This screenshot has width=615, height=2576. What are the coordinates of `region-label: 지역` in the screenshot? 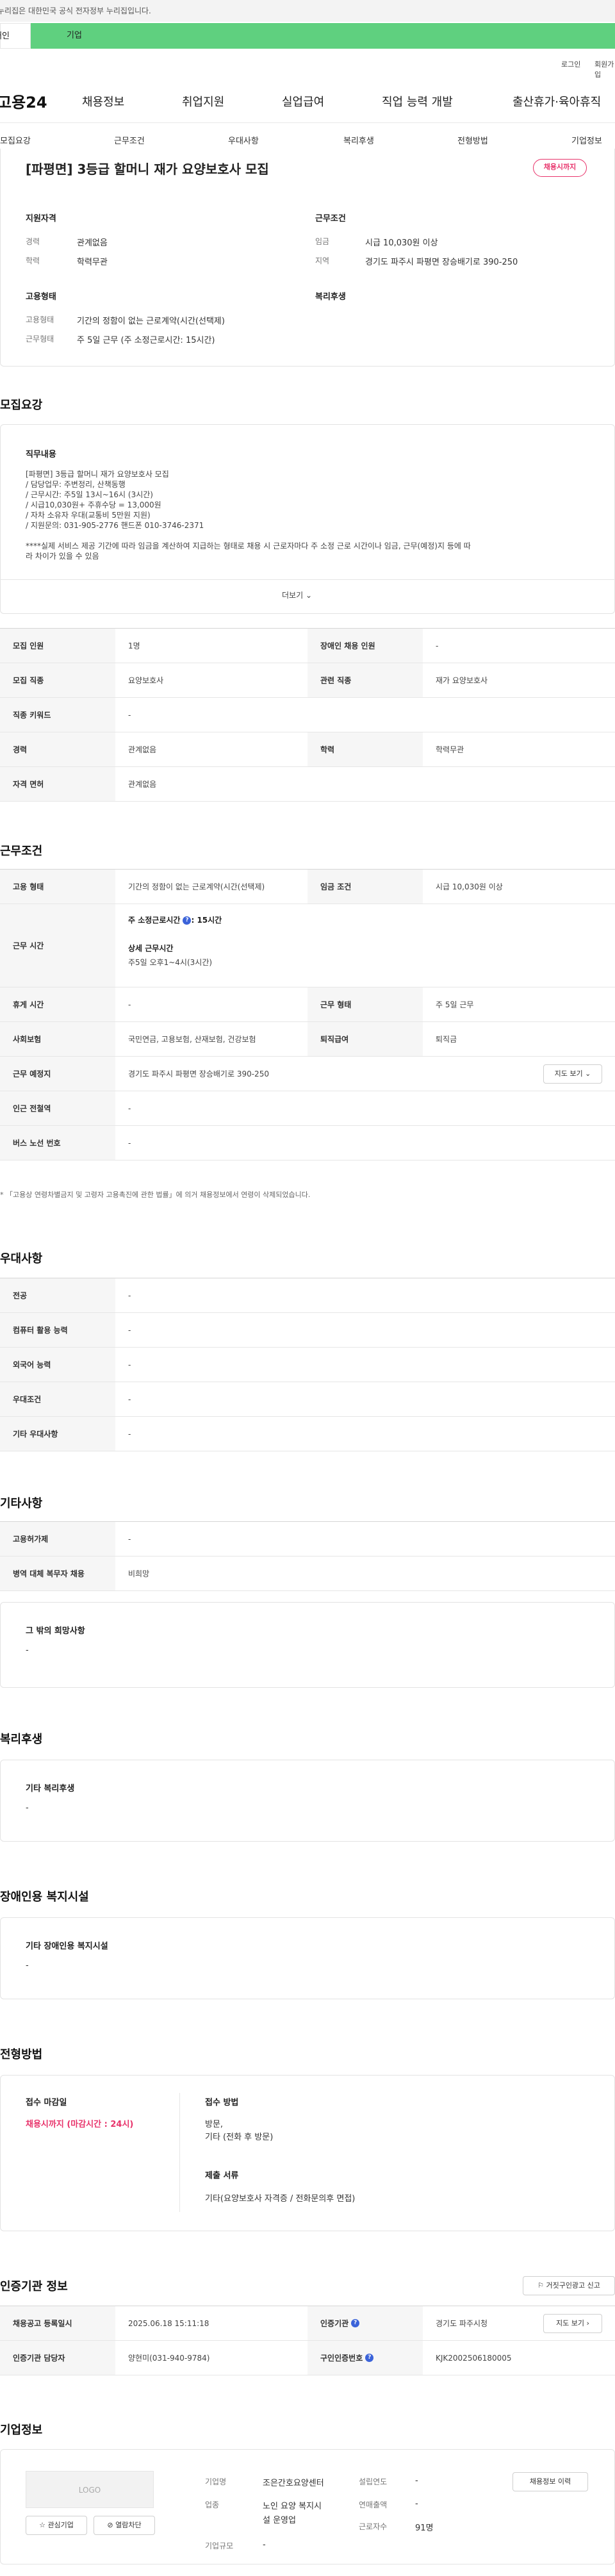 It's located at (322, 260).